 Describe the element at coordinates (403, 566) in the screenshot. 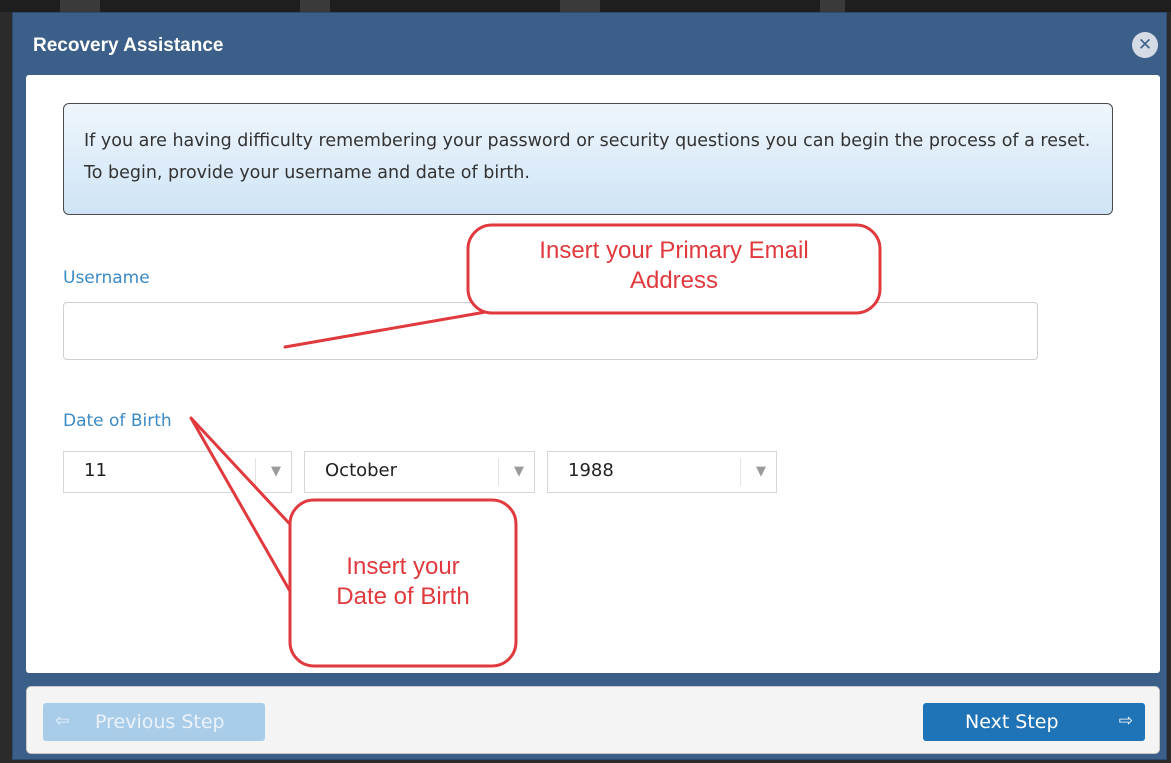

I see `dob-callout-line1: Insert your` at that location.